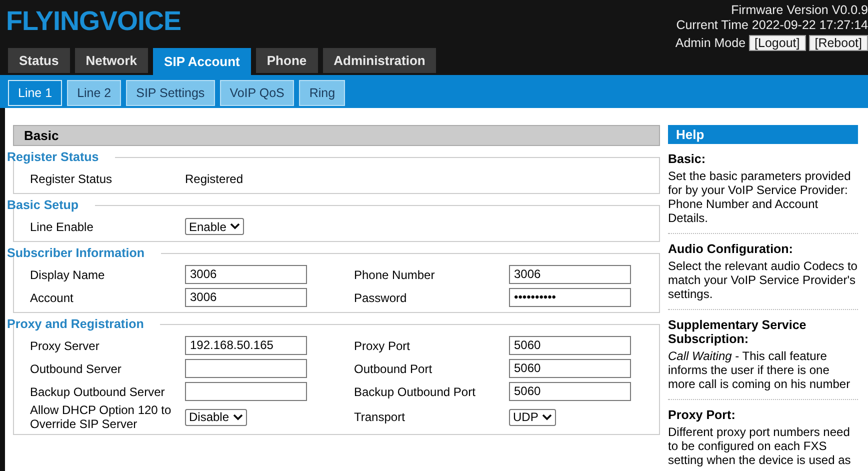  What do you see at coordinates (760, 446) in the screenshot?
I see `help-text: Different proxy port numbers need to be configured on each FXS setting when the device is used as` at bounding box center [760, 446].